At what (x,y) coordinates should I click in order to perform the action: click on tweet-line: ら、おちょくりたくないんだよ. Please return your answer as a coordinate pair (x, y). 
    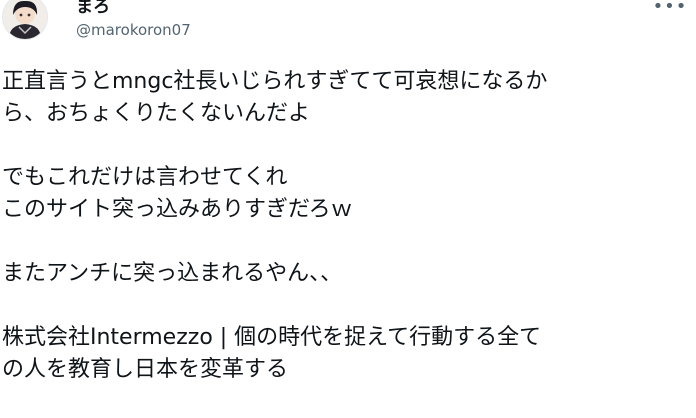
    Looking at the image, I should click on (156, 113).